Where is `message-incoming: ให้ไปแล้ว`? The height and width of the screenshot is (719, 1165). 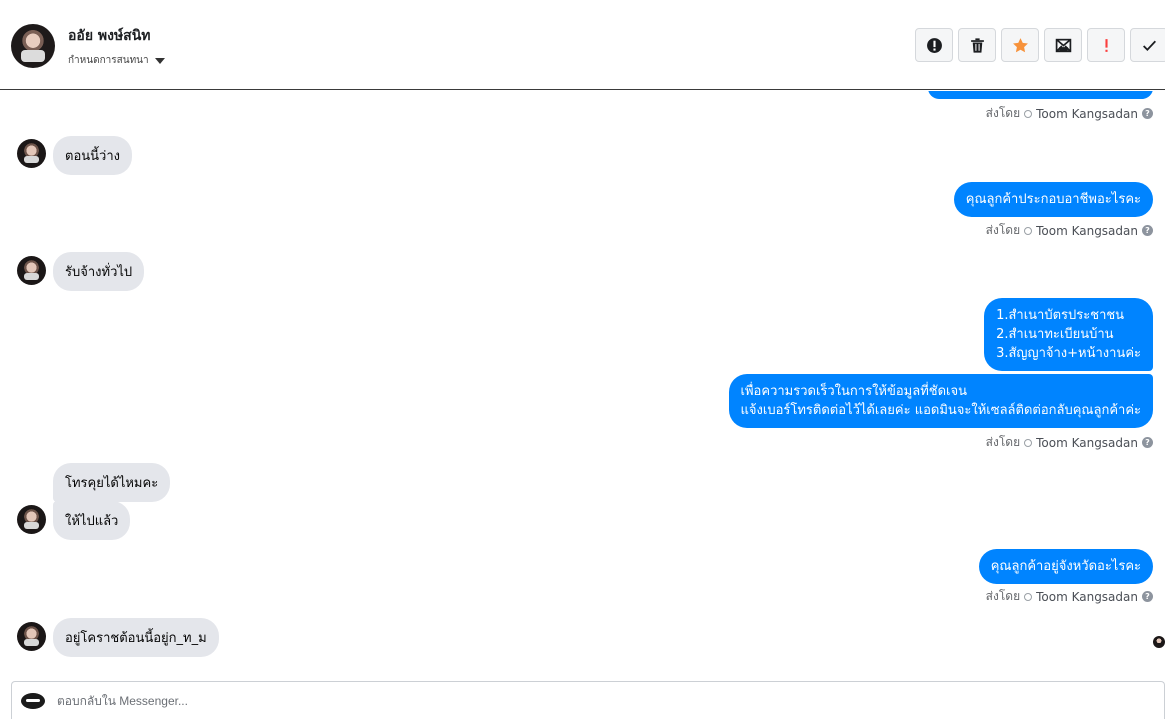
message-incoming: ให้ไปแล้ว is located at coordinates (92, 520).